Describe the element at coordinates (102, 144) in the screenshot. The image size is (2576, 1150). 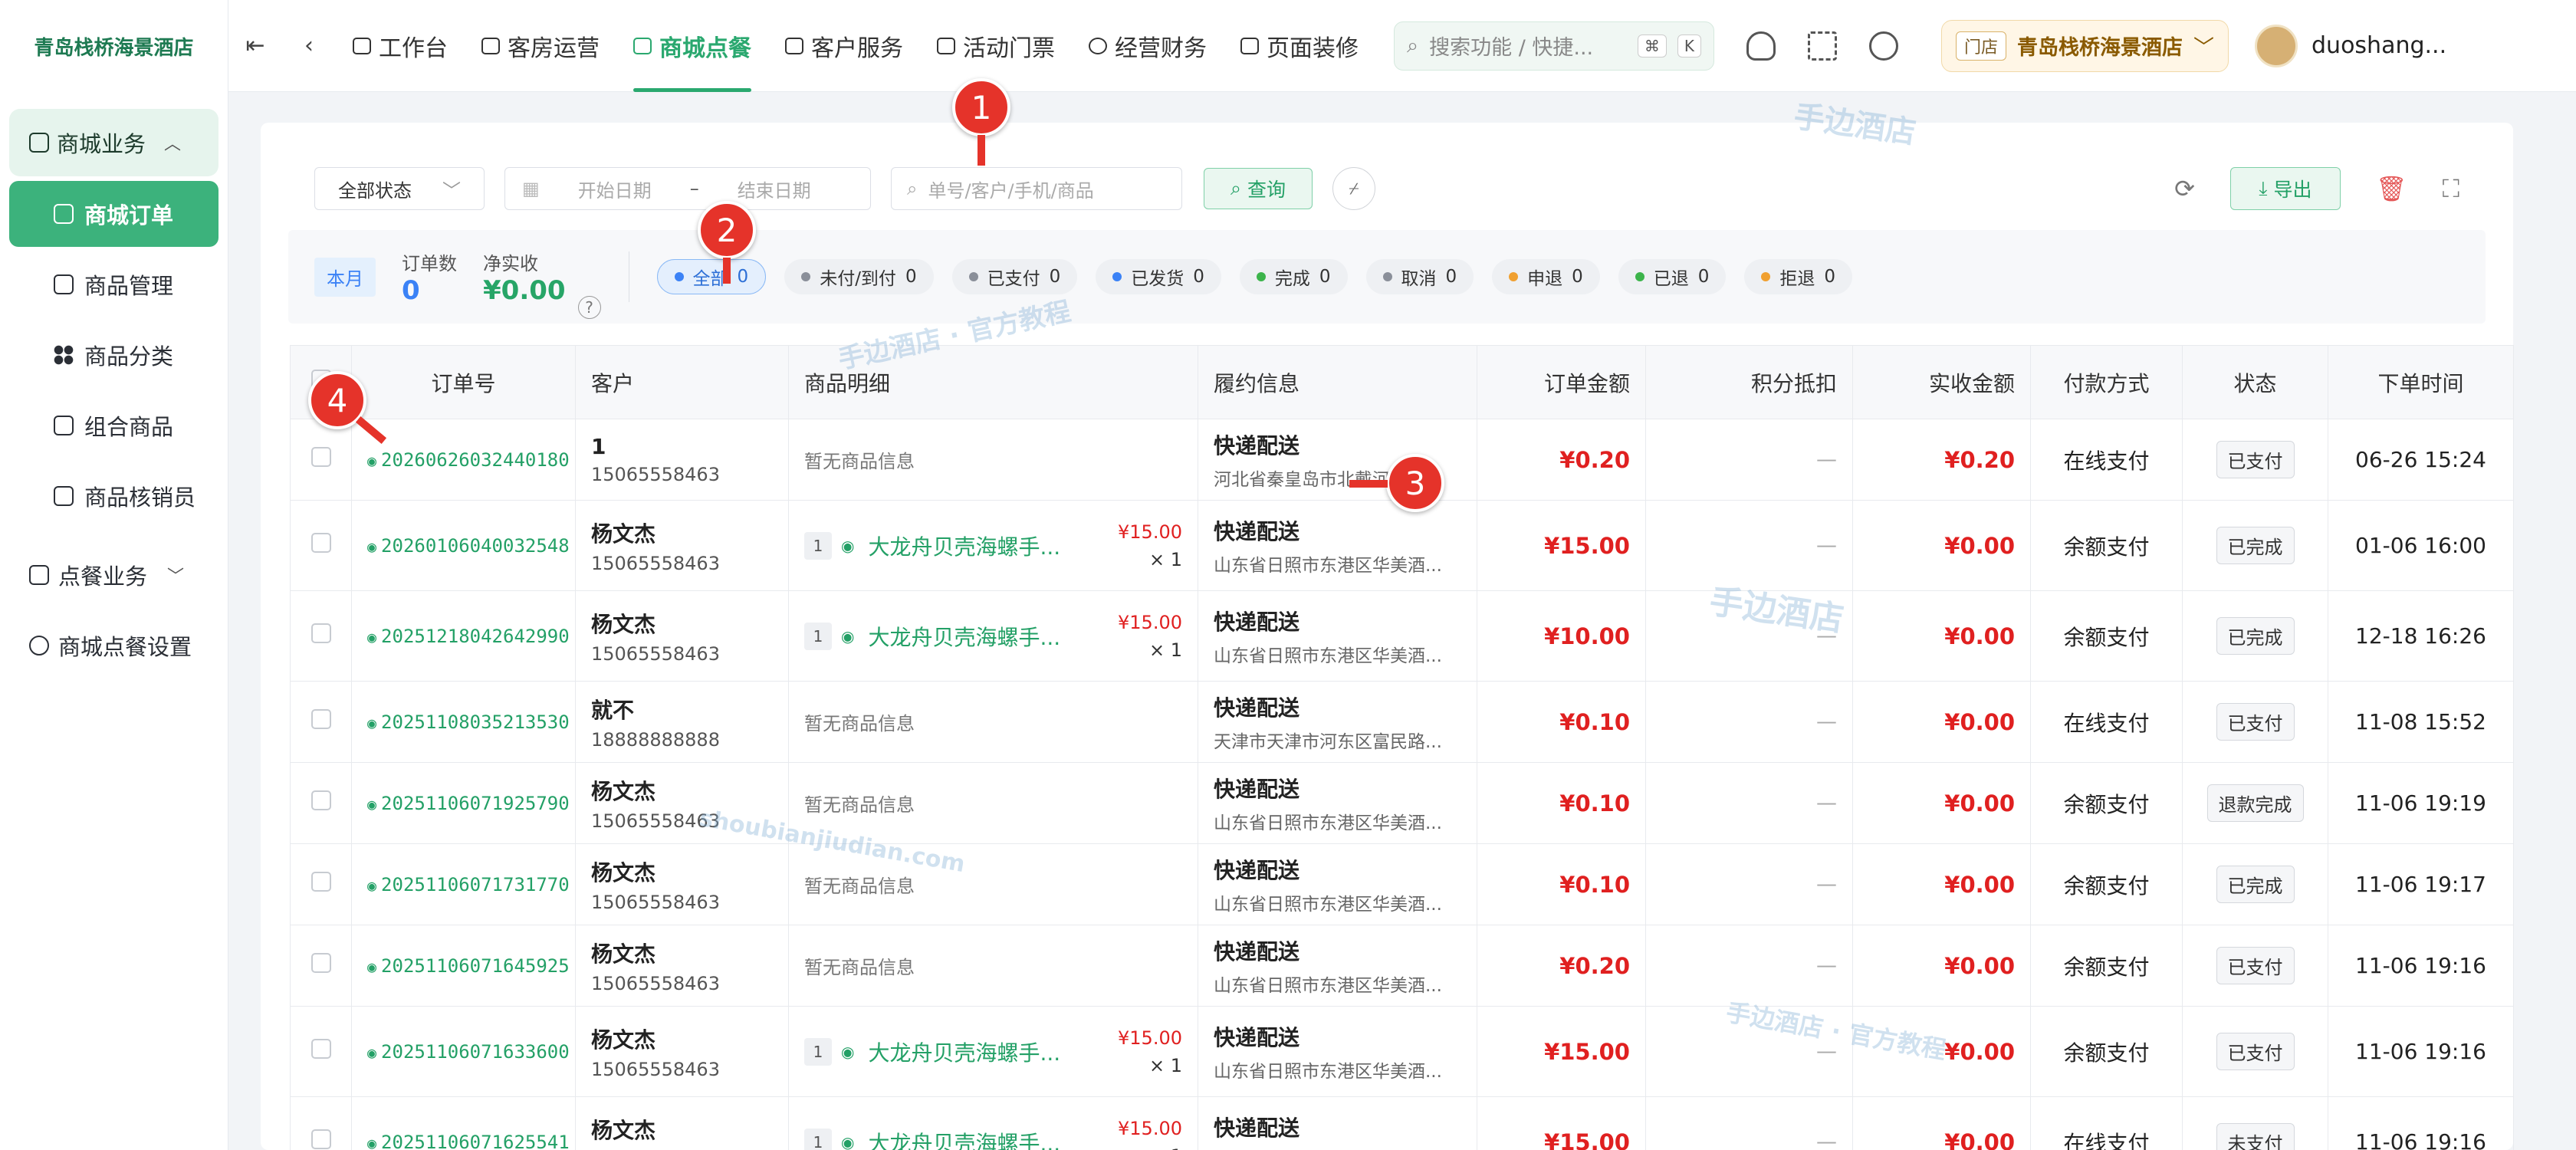
I see `sidebar-group-label: 商城业务` at that location.